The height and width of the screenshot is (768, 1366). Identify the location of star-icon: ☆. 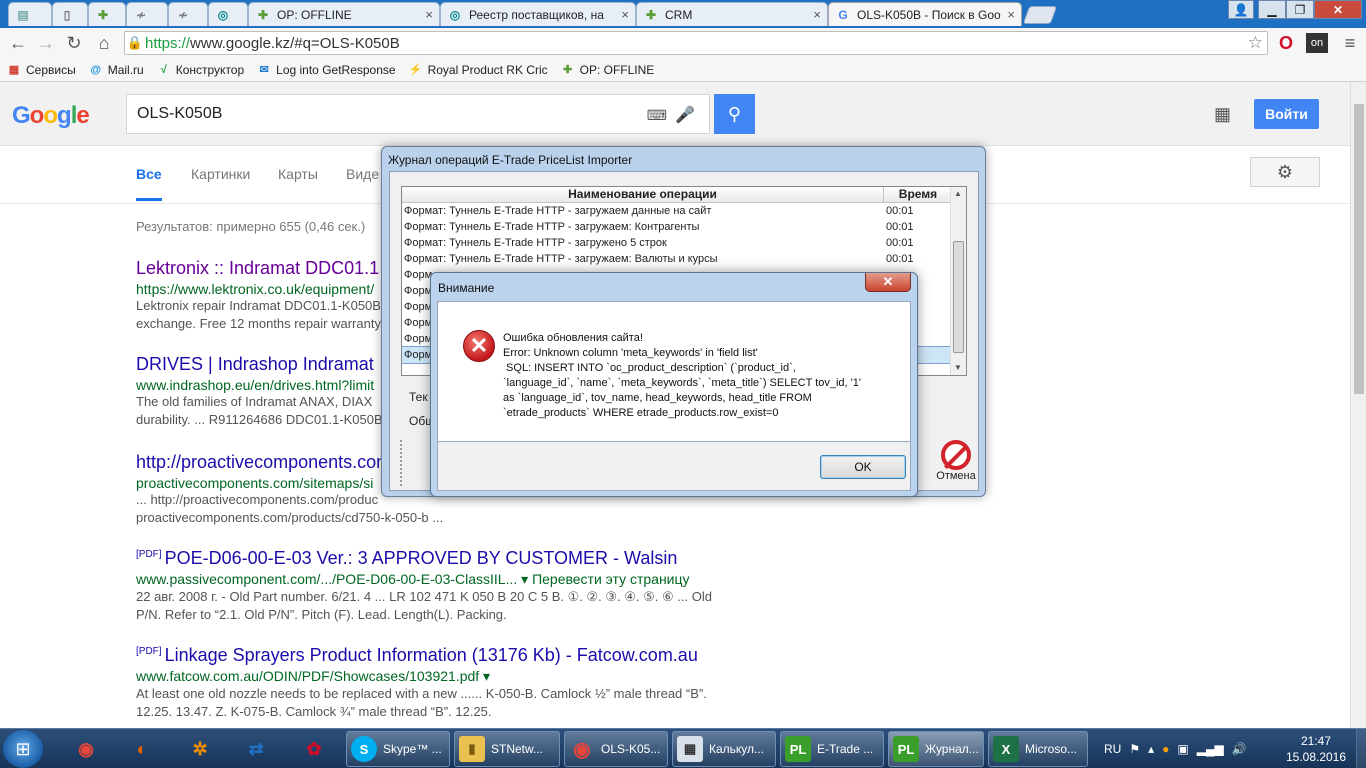
(1255, 43).